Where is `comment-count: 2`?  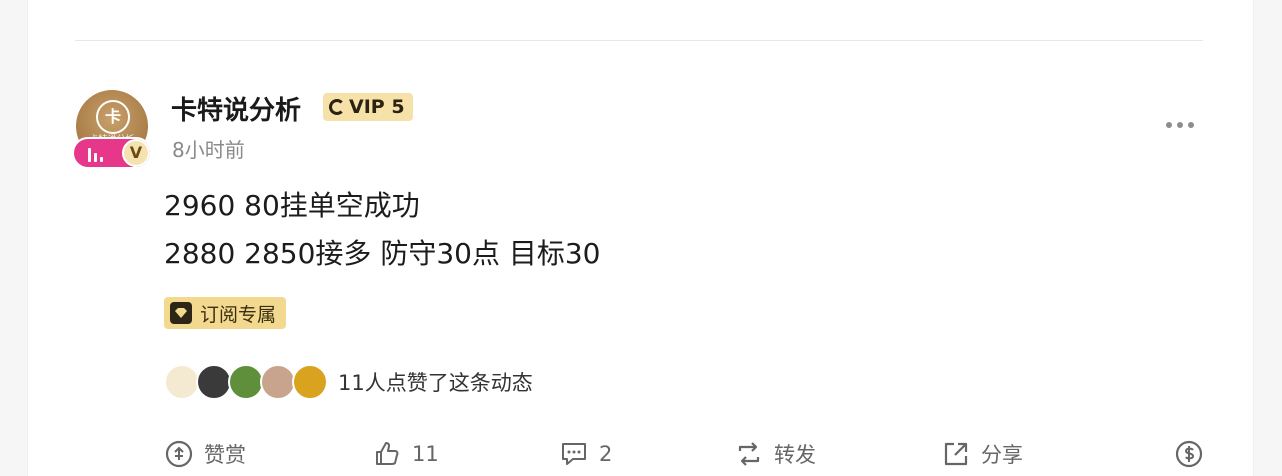 comment-count: 2 is located at coordinates (606, 454).